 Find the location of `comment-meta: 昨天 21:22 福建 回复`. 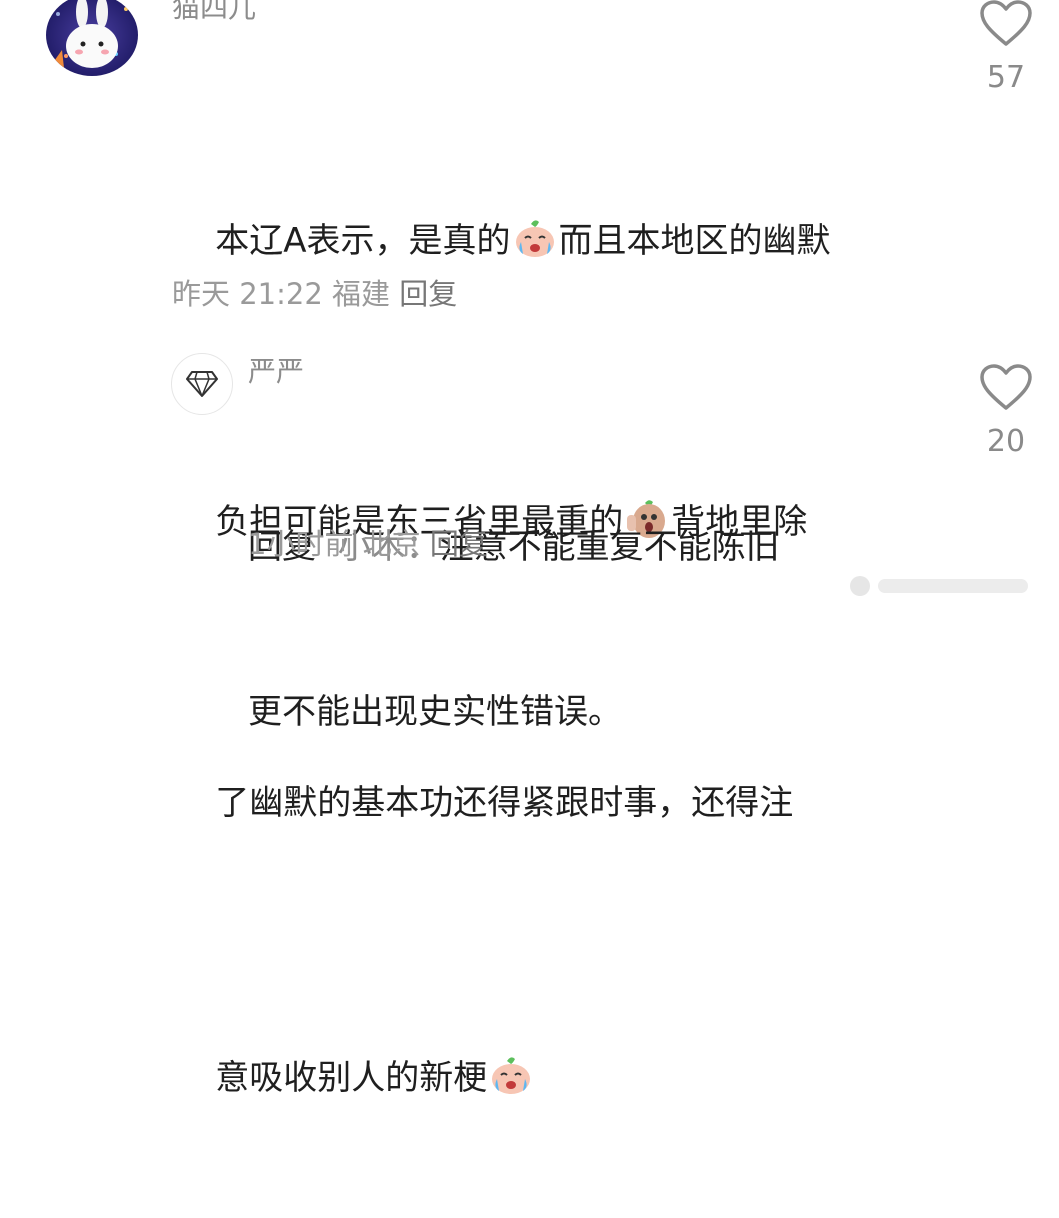

comment-meta: 昨天 21:22 福建 回复 is located at coordinates (314, 294).